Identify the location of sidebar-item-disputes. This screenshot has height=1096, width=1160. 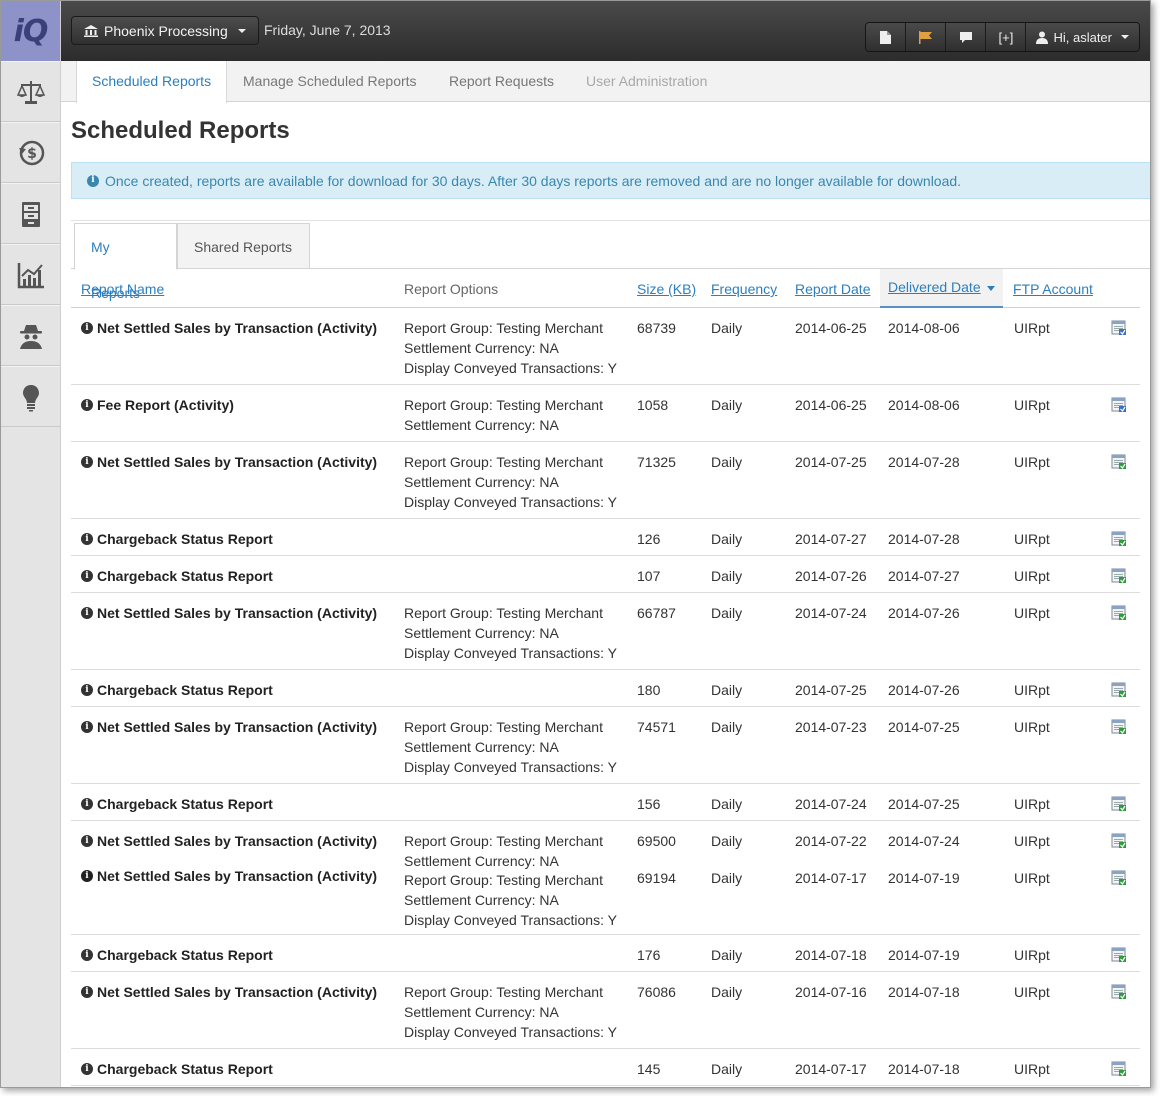
(30, 91).